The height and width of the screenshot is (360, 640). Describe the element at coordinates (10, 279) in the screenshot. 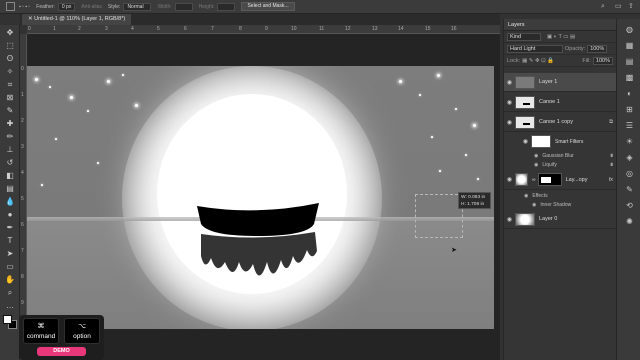

I see `hand-tool-icon: ✋` at that location.